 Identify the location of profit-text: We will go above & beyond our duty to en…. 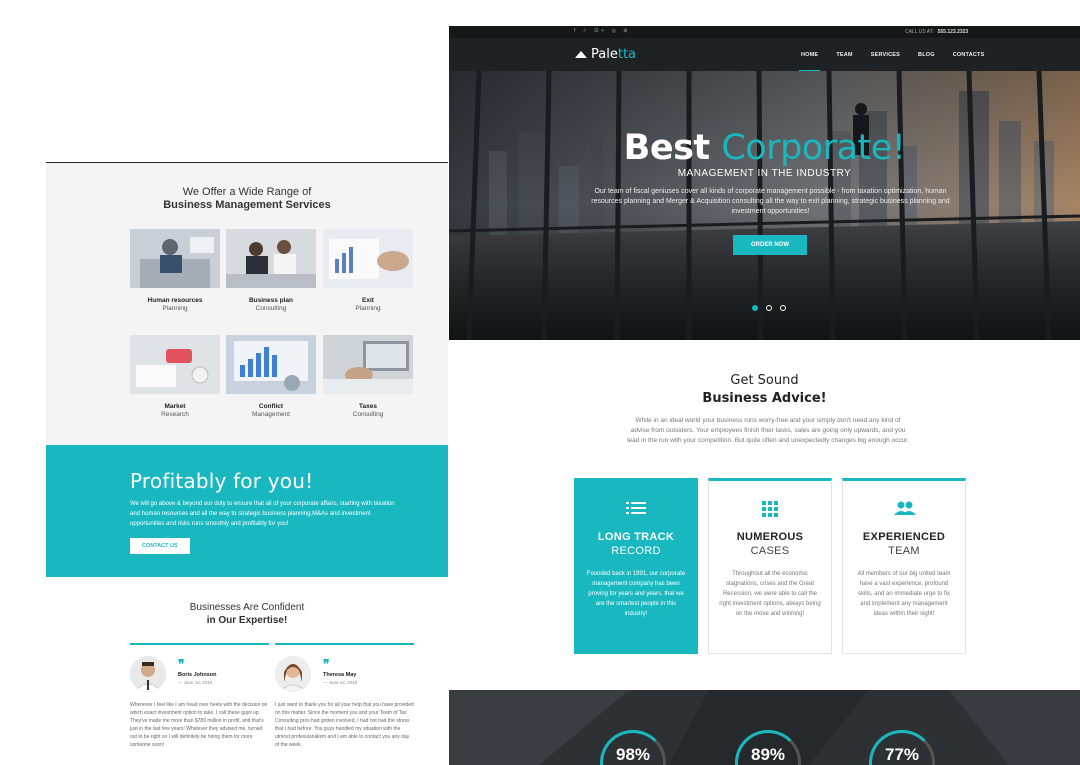
(262, 514).